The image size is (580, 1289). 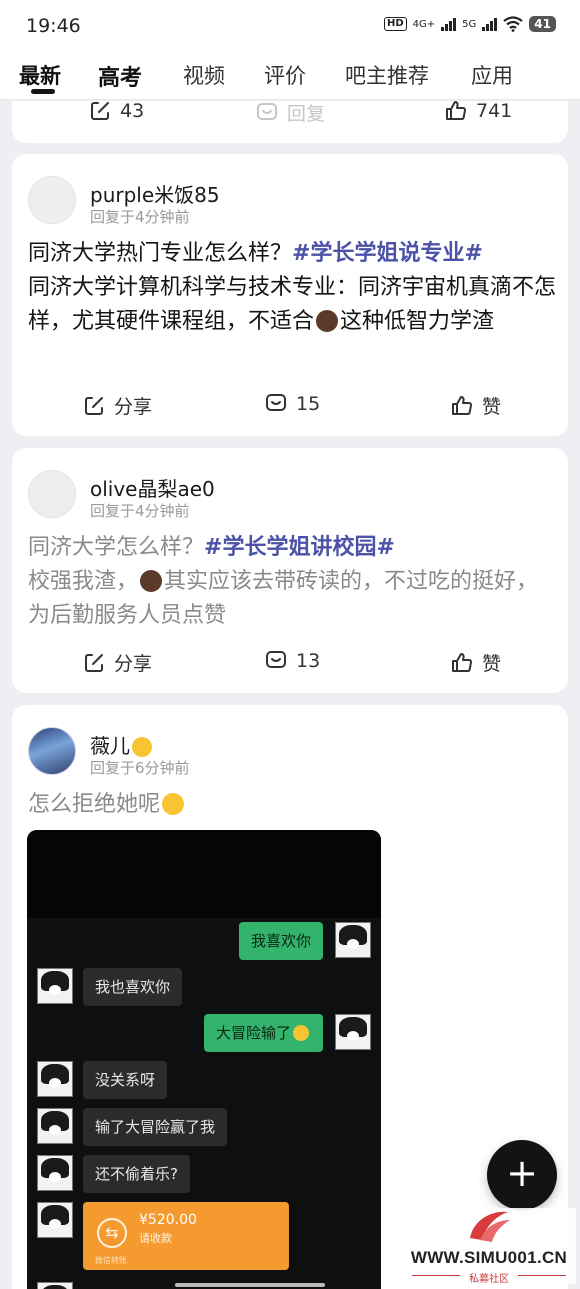 What do you see at coordinates (306, 114) in the screenshot?
I see `reply-label: 回复` at bounding box center [306, 114].